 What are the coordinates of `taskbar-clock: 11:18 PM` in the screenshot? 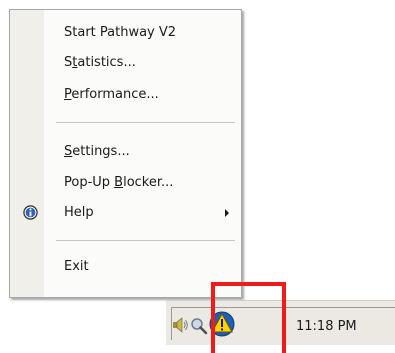 It's located at (326, 326).